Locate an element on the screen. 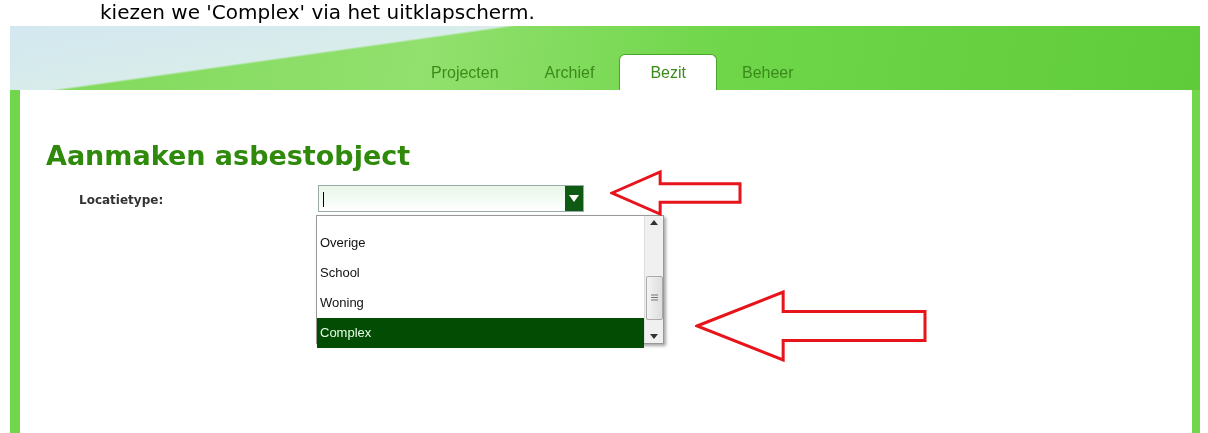  scrollbar is located at coordinates (653, 279).